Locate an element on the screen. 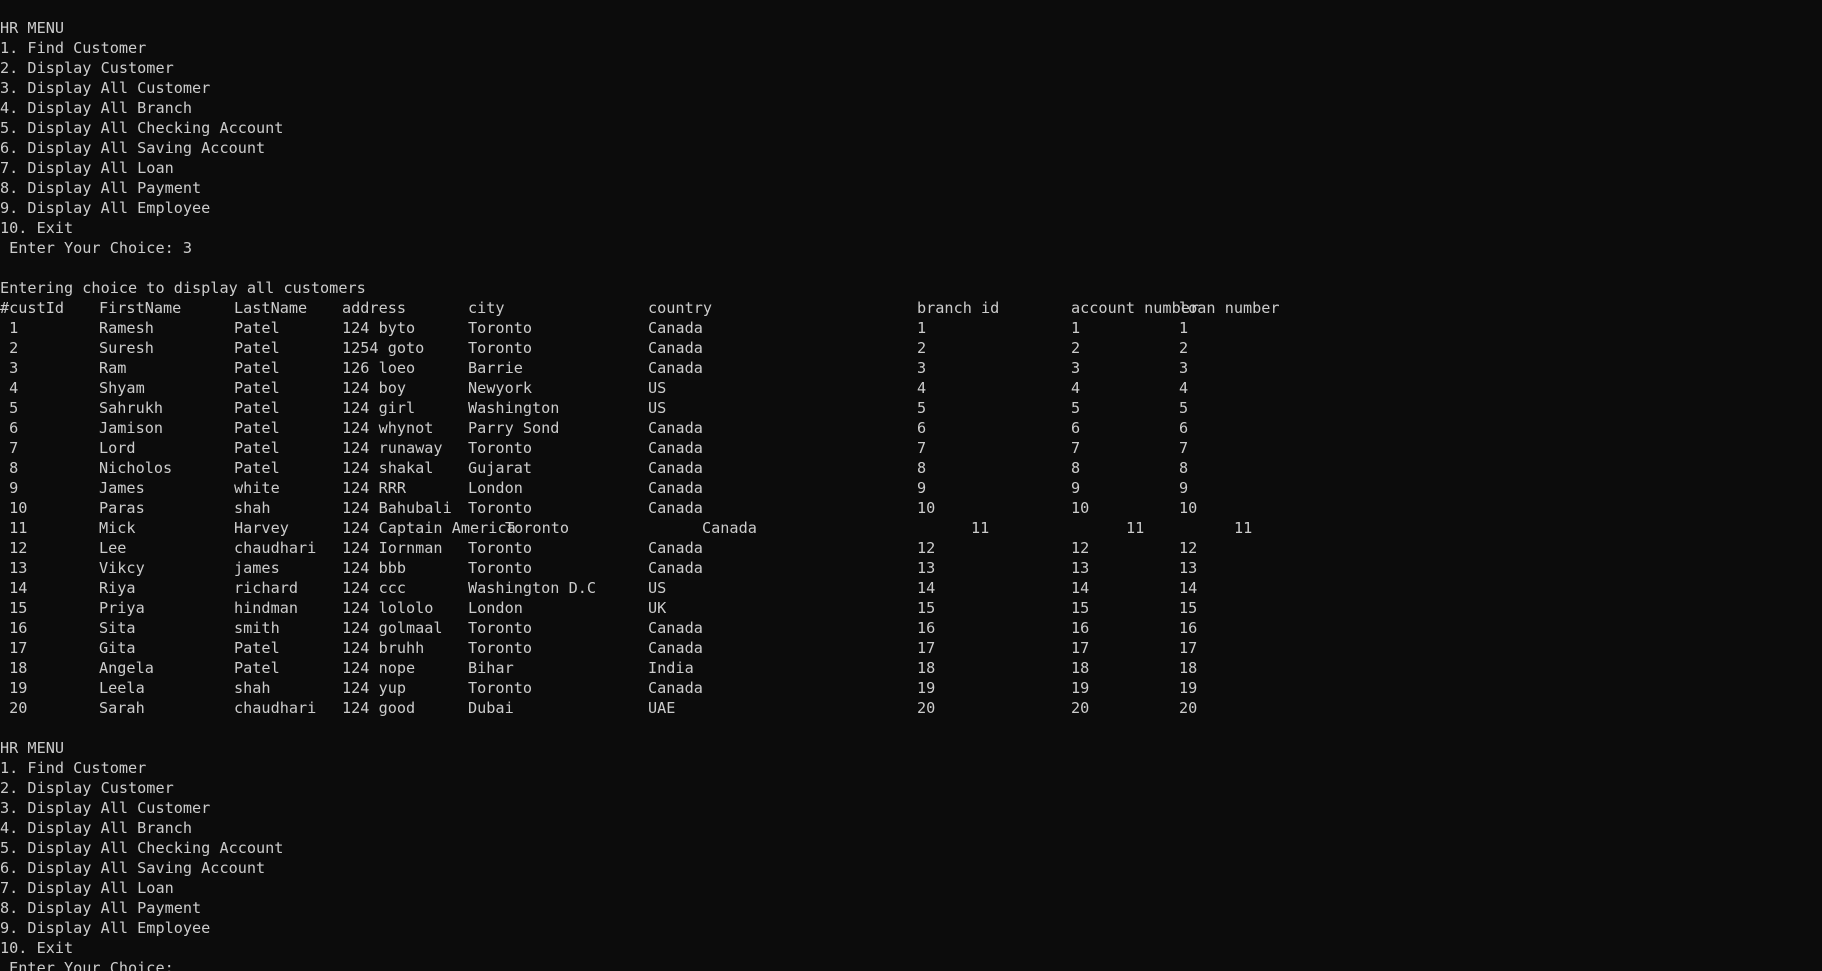  cell-address: 124 Bahubali is located at coordinates (397, 508).